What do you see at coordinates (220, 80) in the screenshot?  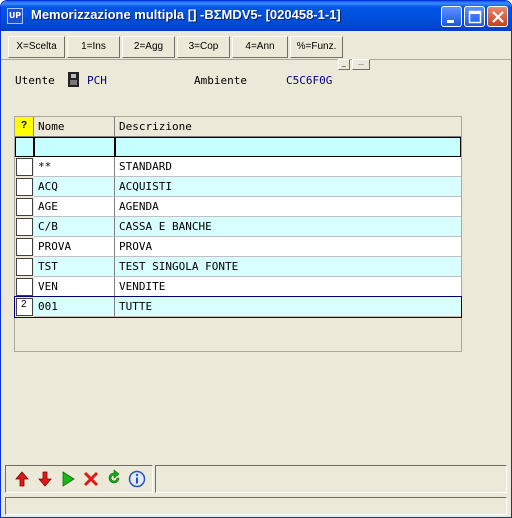 I see `ambiente-label: Ambiente` at bounding box center [220, 80].